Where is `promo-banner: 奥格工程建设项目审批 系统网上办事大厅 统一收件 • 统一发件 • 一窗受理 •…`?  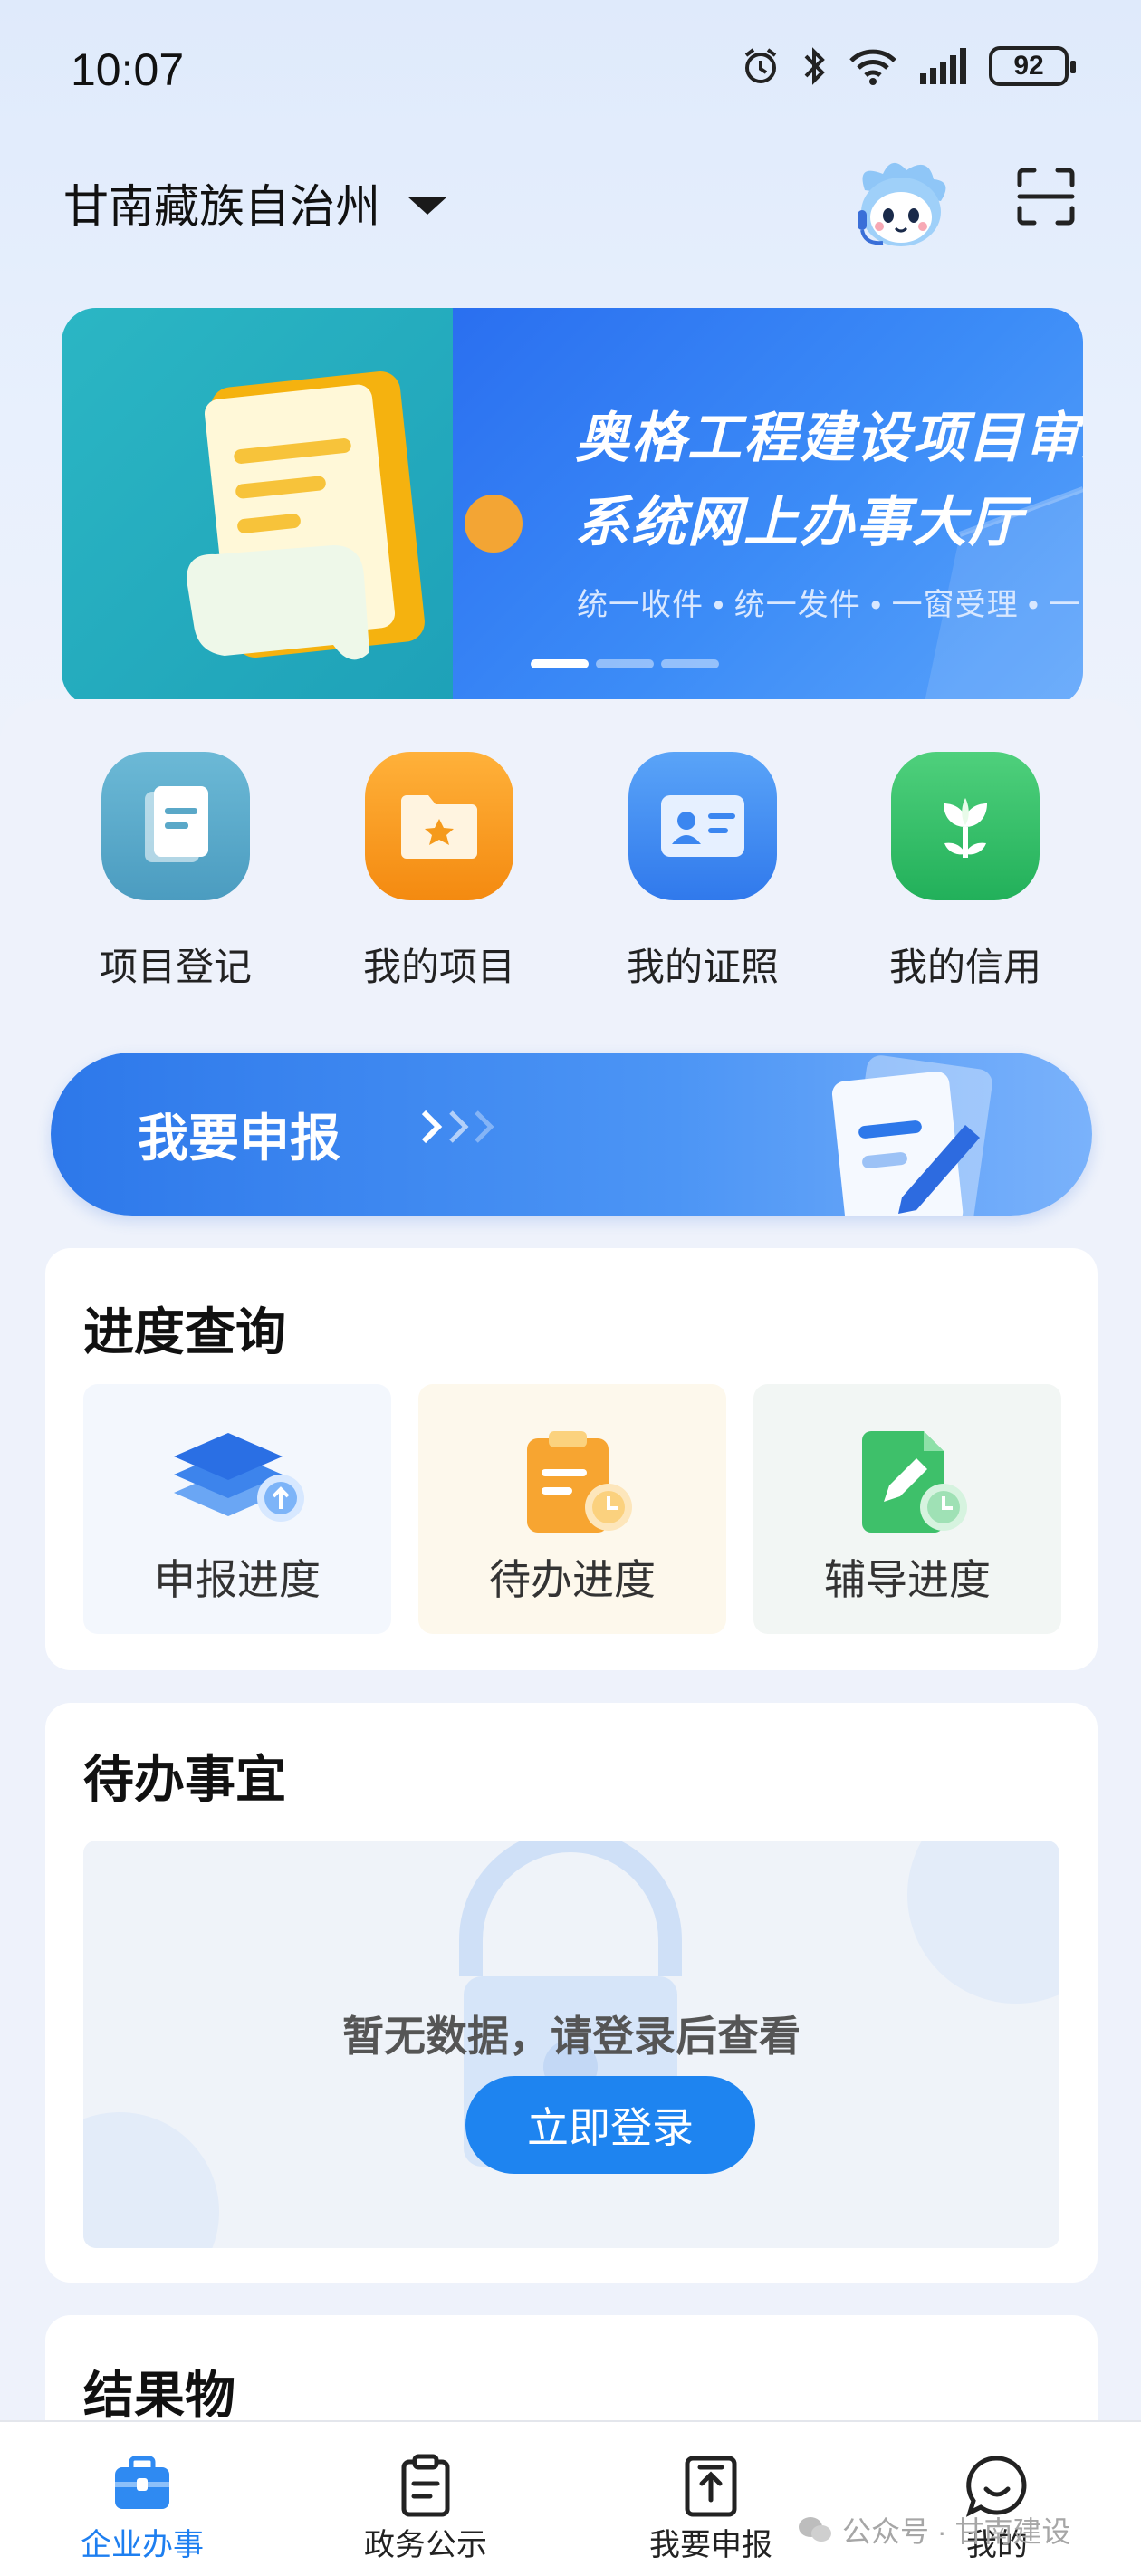 promo-banner: 奥格工程建设项目审批 系统网上办事大厅 统一收件 • 统一发件 • 一窗受理 •… is located at coordinates (572, 507).